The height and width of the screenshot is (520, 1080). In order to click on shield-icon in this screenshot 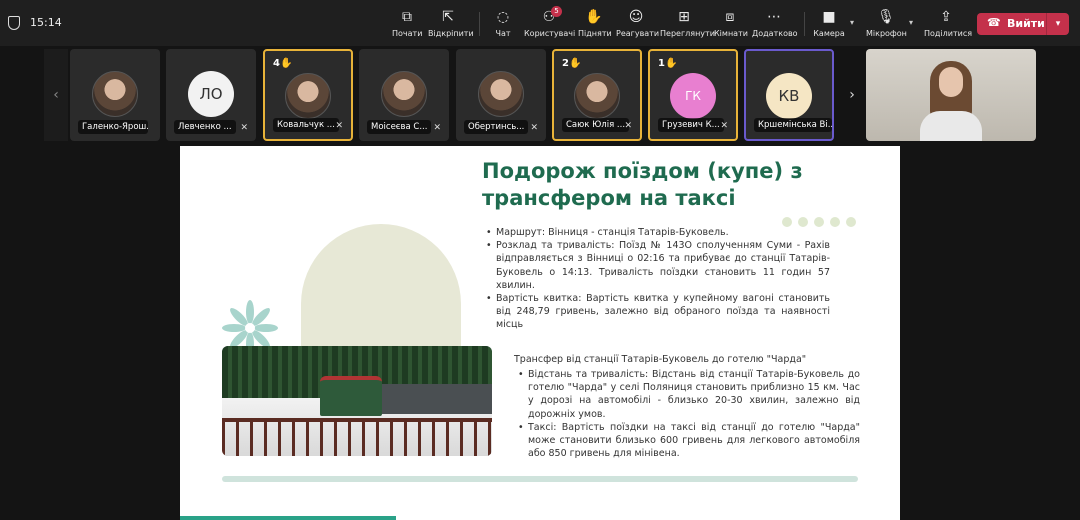, I will do `click(14, 23)`.